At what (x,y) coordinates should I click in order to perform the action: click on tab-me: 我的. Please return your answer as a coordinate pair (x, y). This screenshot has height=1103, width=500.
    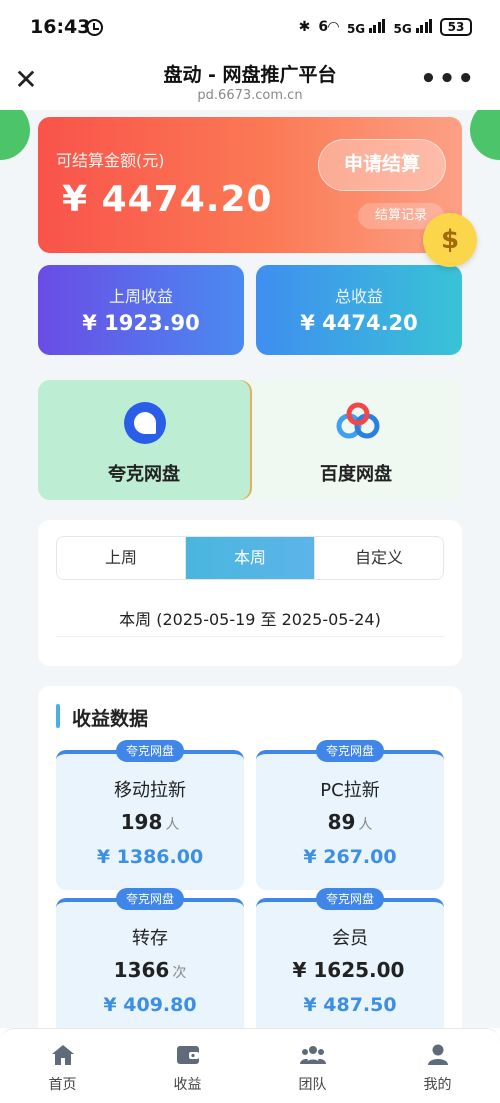
    Looking at the image, I should click on (437, 1066).